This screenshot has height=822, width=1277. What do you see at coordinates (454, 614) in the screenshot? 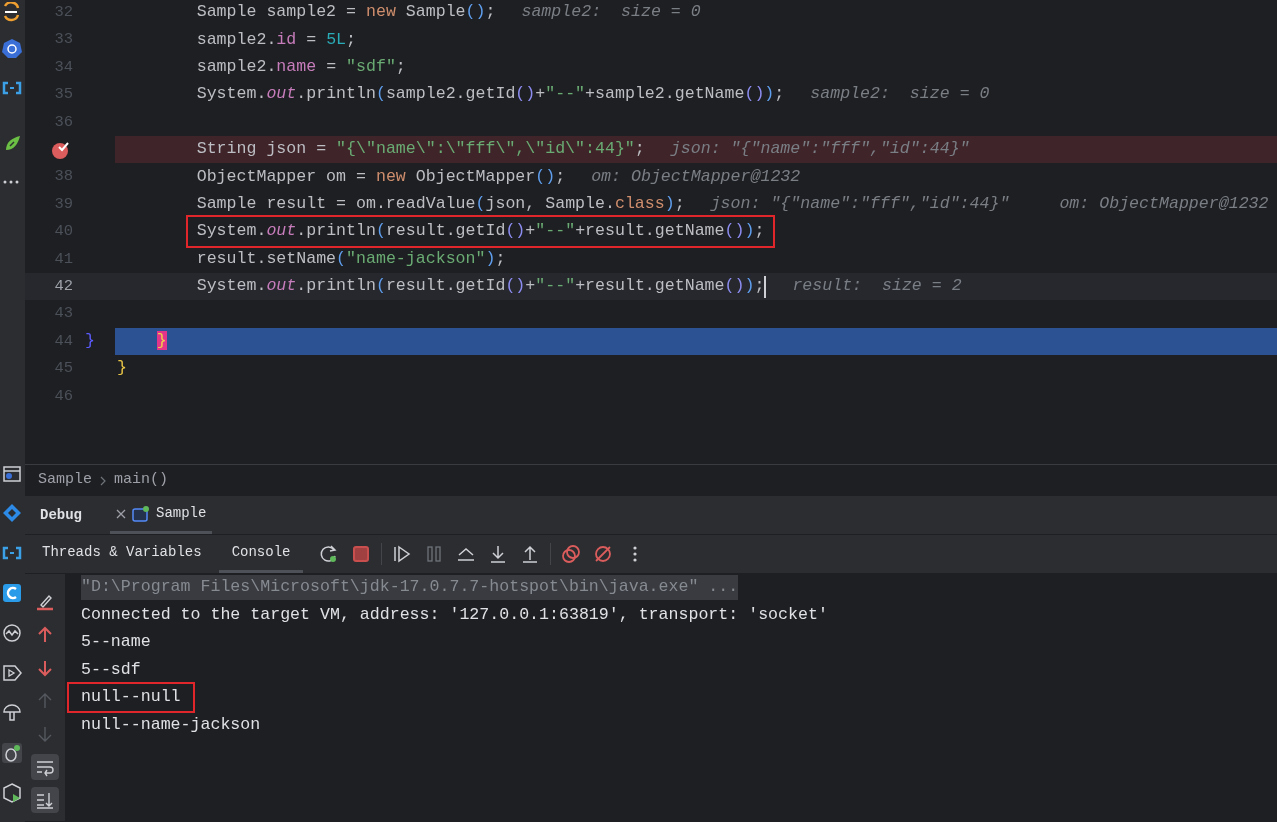
I see `console-line: Connected to the target VM, address: '127.0.0.1:63819', transport: 'socket'` at bounding box center [454, 614].